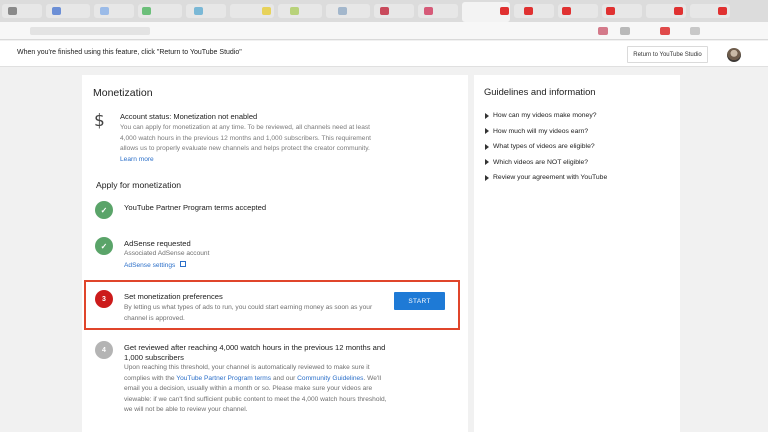 The width and height of the screenshot is (768, 432). Describe the element at coordinates (90, 31) in the screenshot. I see `address-text-blur` at that location.